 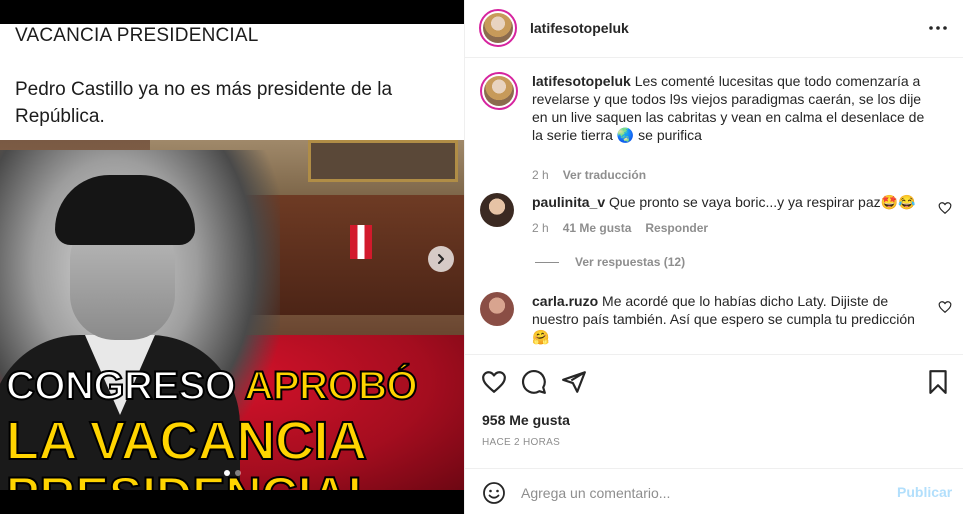 What do you see at coordinates (192, 478) in the screenshot?
I see `headline-line-3: PRESIDENCIAL` at bounding box center [192, 478].